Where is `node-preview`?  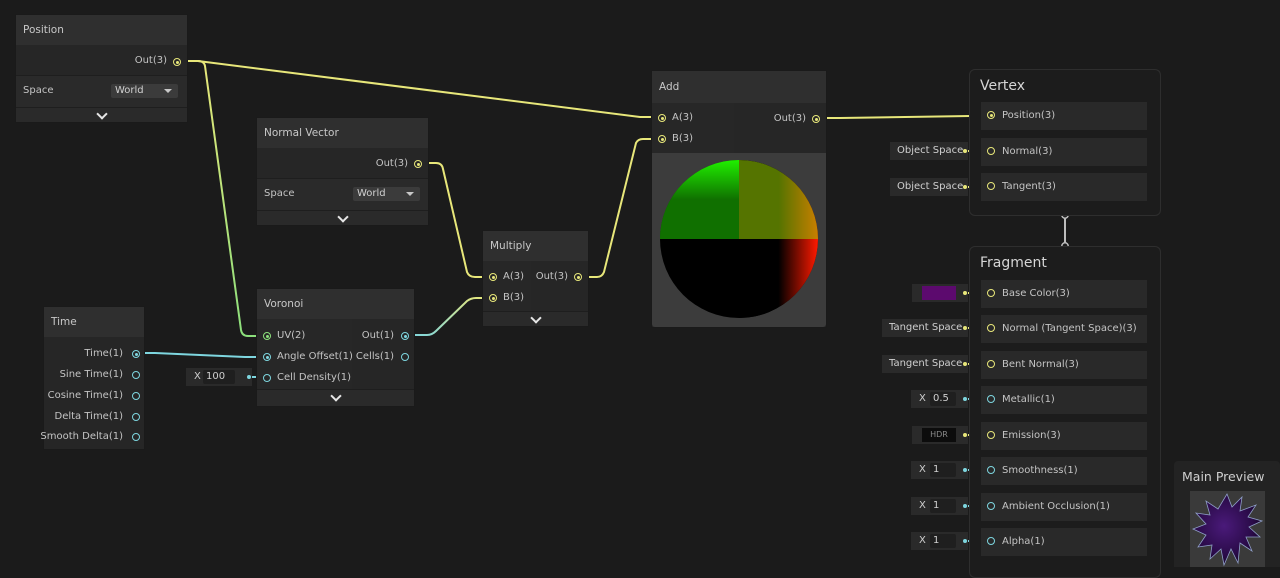 node-preview is located at coordinates (739, 240).